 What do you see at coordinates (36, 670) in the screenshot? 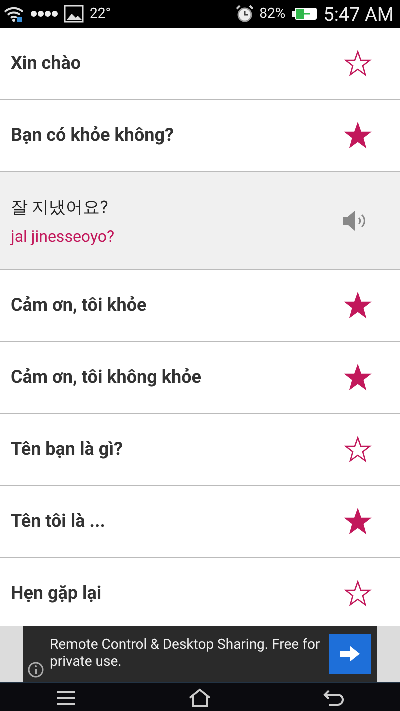
I see `info-icon` at bounding box center [36, 670].